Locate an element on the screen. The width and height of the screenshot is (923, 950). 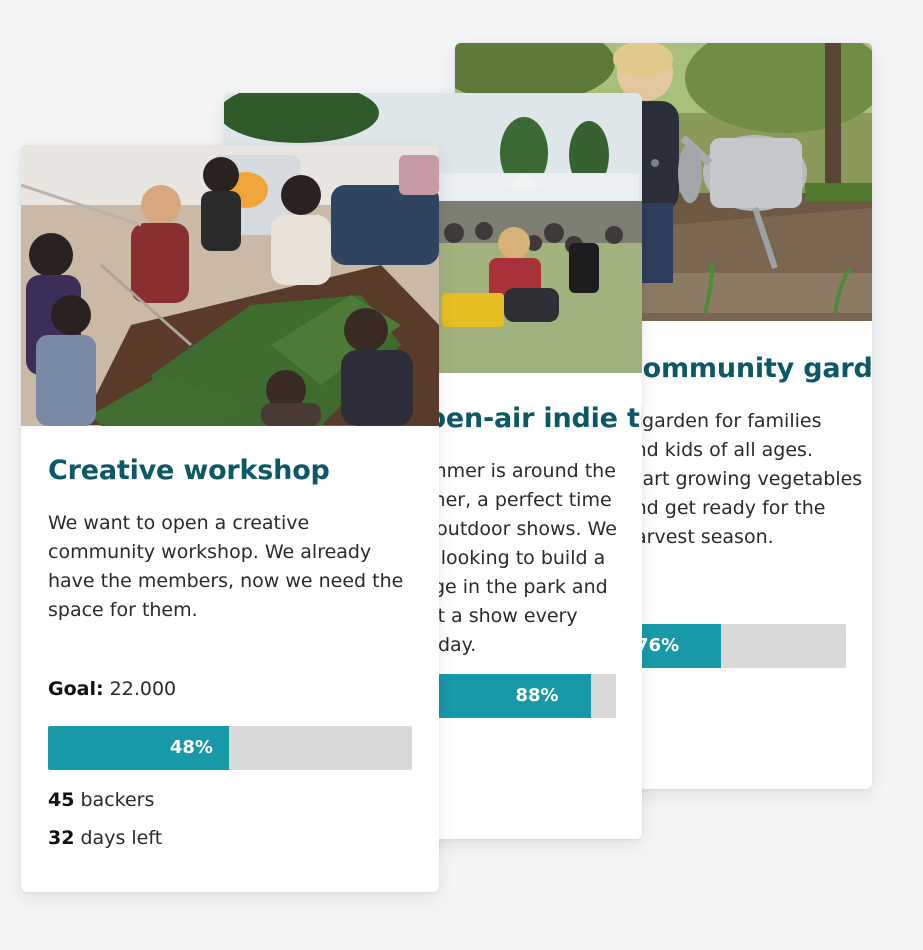
goal-label: Goal: is located at coordinates (76, 689).